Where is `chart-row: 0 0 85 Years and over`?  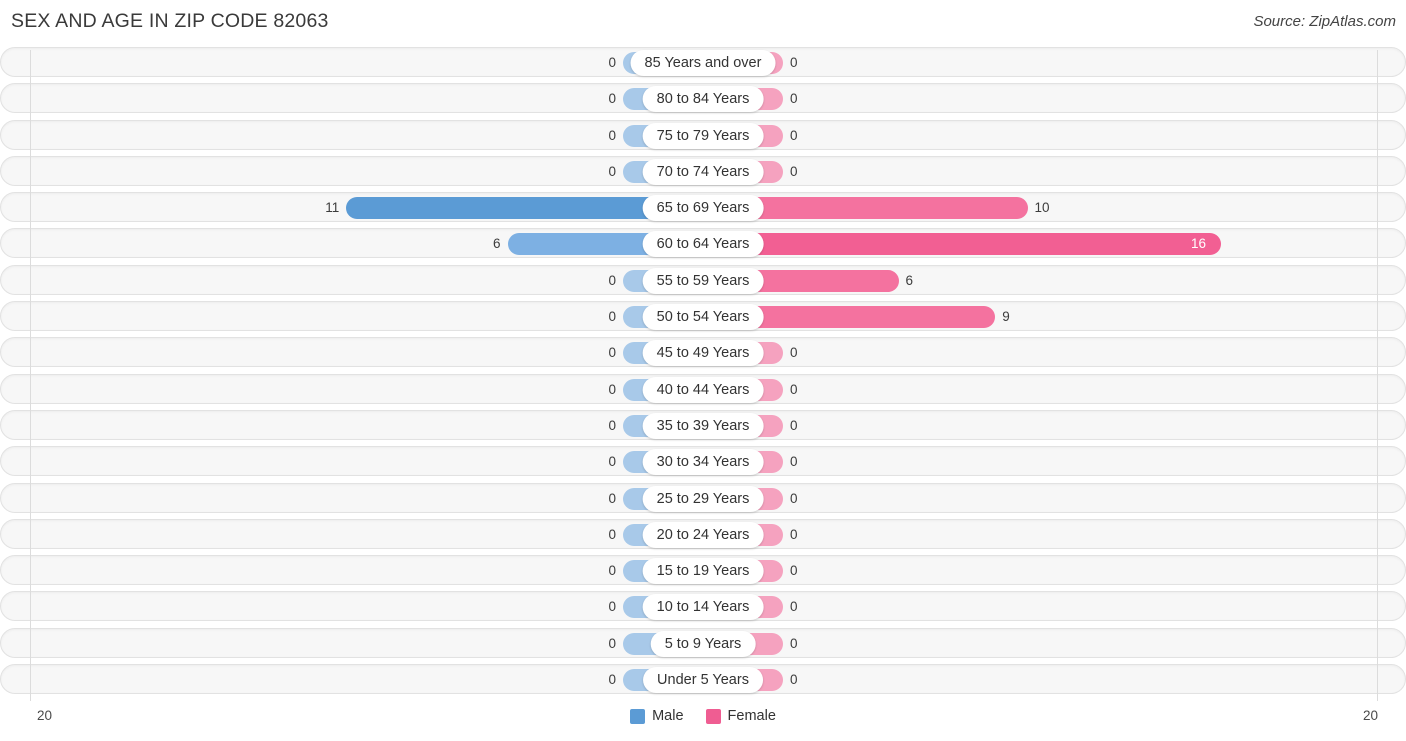 chart-row: 0 0 85 Years and over is located at coordinates (703, 62).